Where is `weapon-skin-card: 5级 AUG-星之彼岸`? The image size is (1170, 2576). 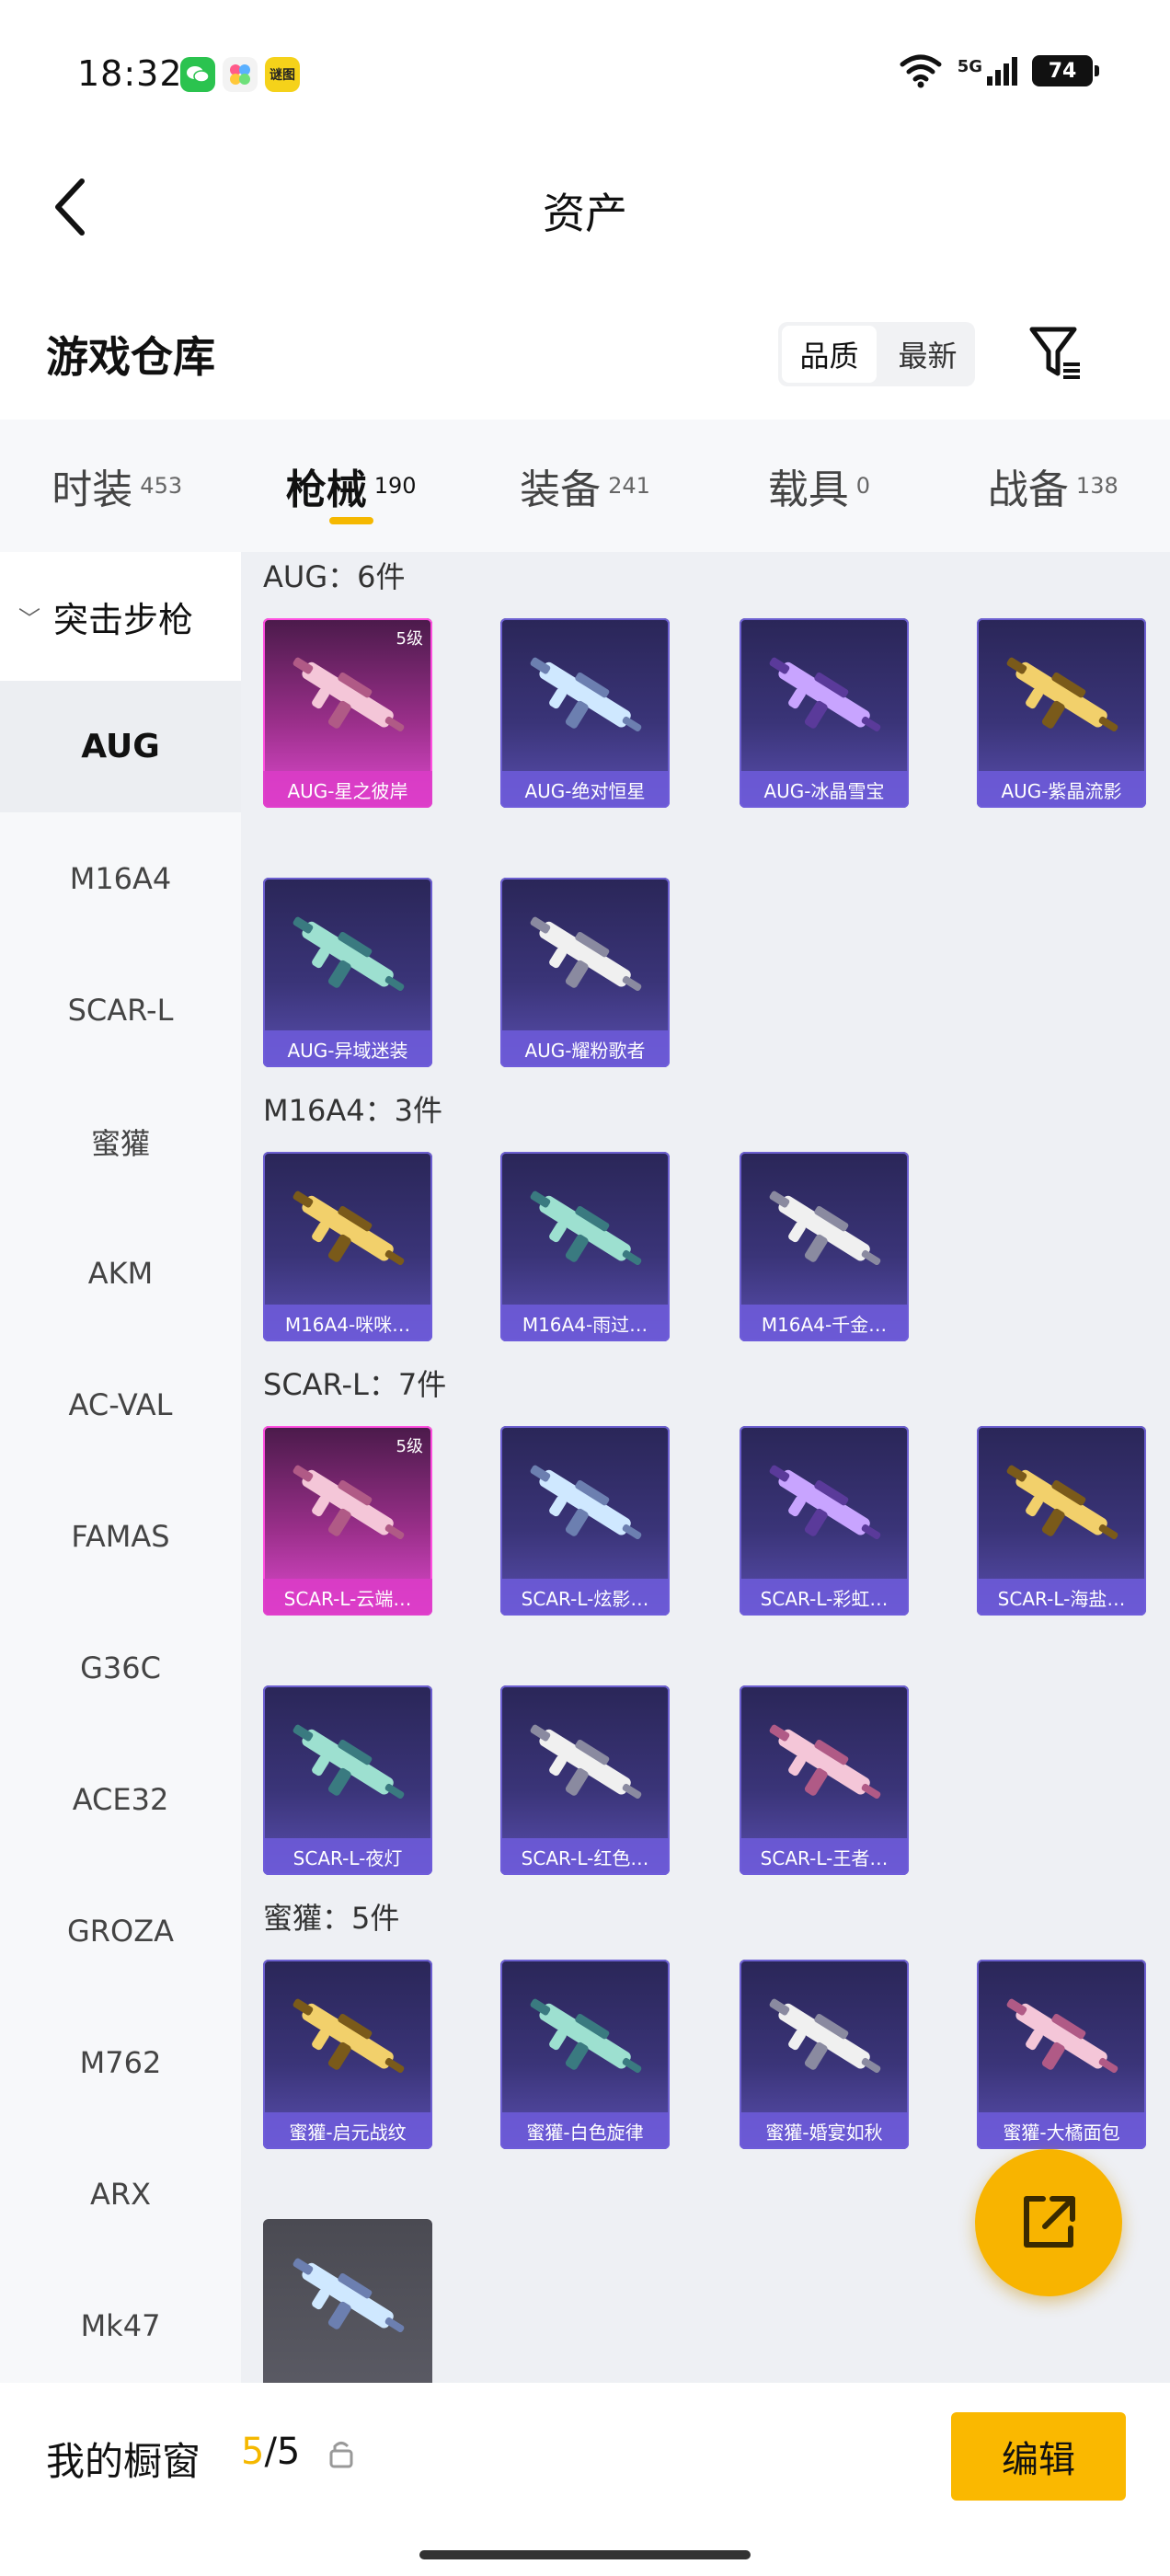
weapon-skin-card: 5级 AUG-星之彼岸 is located at coordinates (347, 713).